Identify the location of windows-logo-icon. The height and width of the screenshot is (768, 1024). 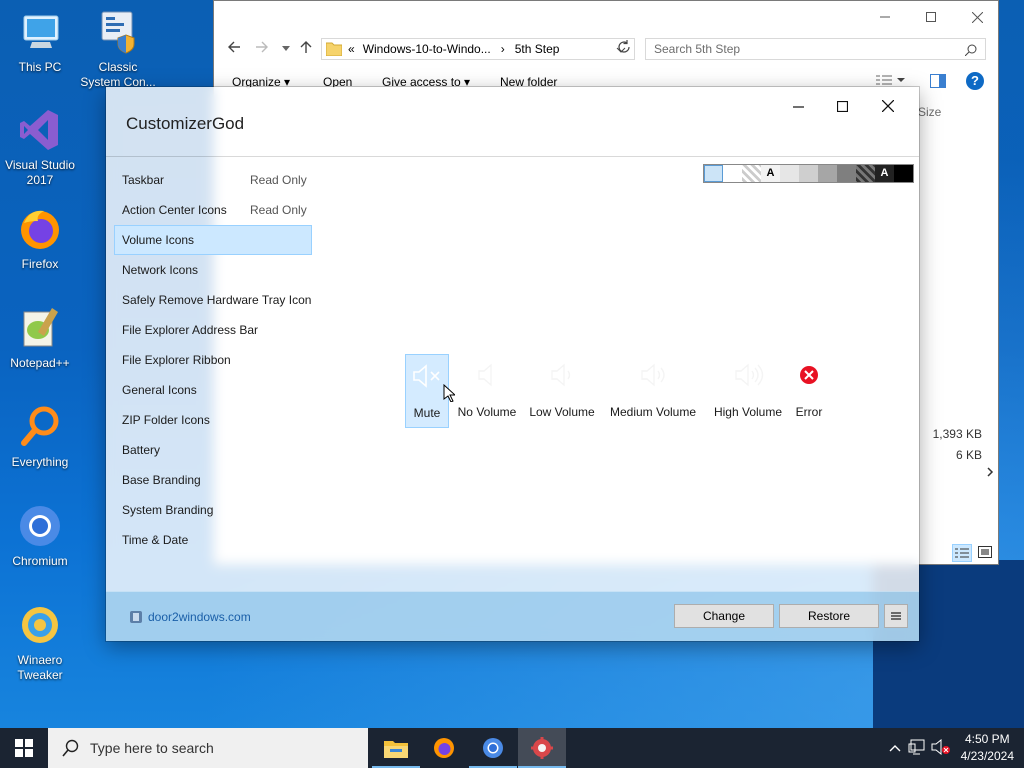
(24, 748).